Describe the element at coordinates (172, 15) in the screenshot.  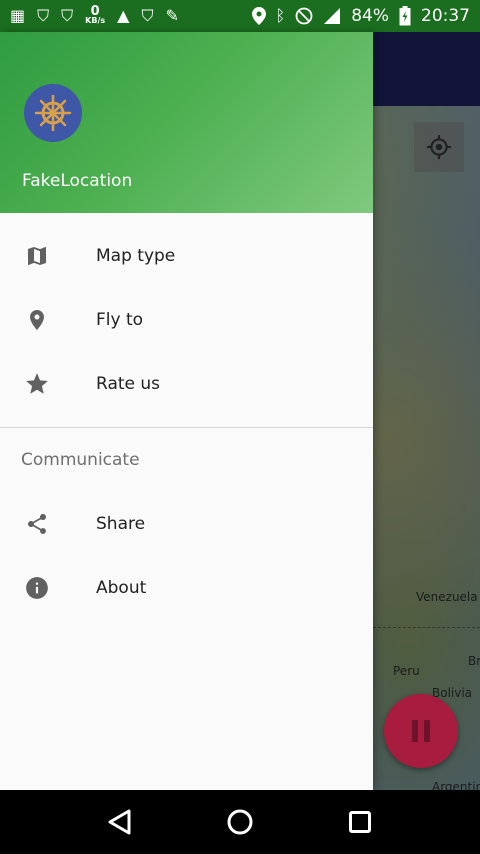
I see `cleaner-icon: ✎` at that location.